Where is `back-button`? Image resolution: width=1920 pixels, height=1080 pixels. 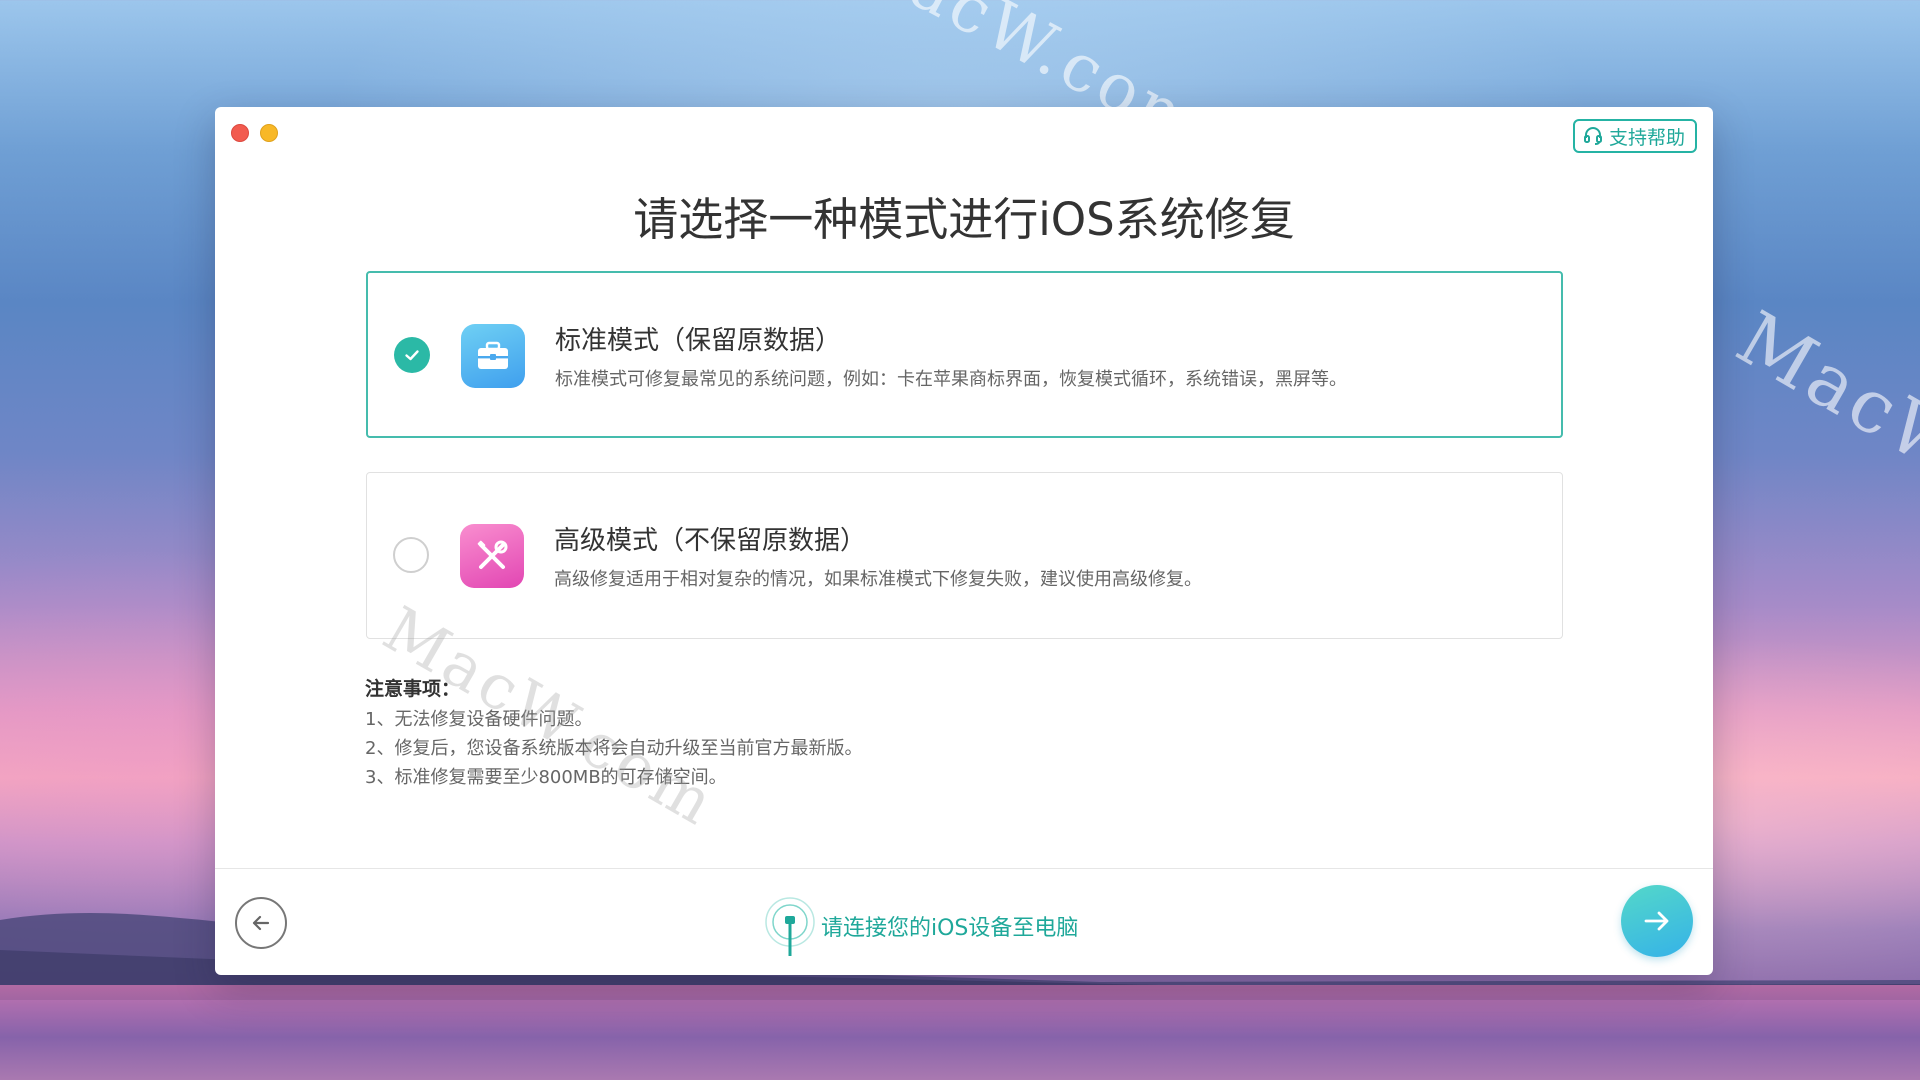
back-button is located at coordinates (261, 923).